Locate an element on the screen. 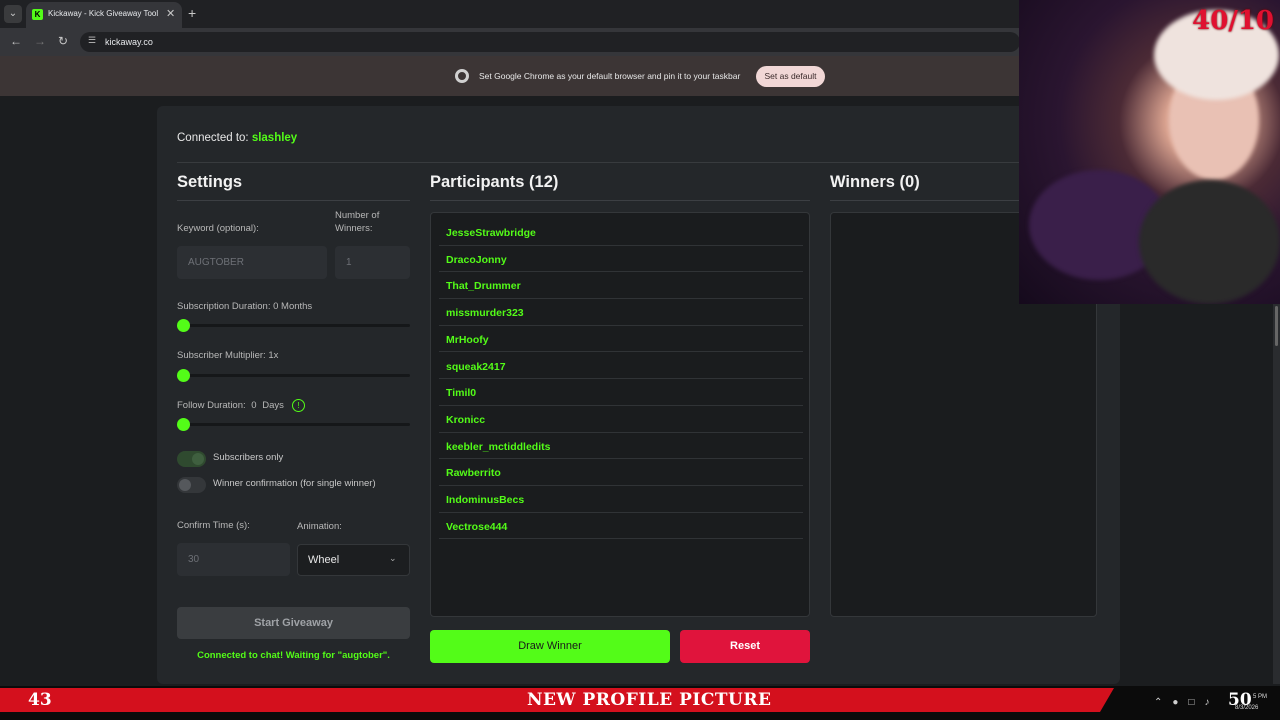 This screenshot has height=720, width=1280. clock-date: 8/3/2026 is located at coordinates (1247, 708).